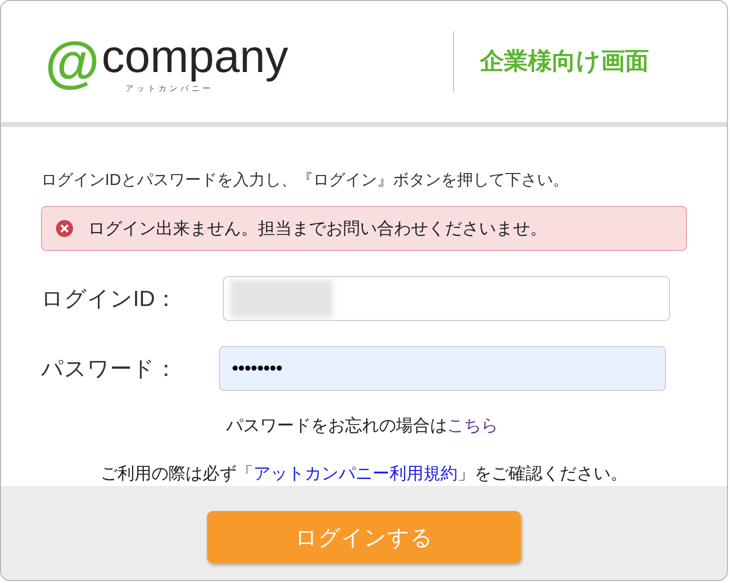  I want to click on field-label: パスワード：, so click(109, 369).